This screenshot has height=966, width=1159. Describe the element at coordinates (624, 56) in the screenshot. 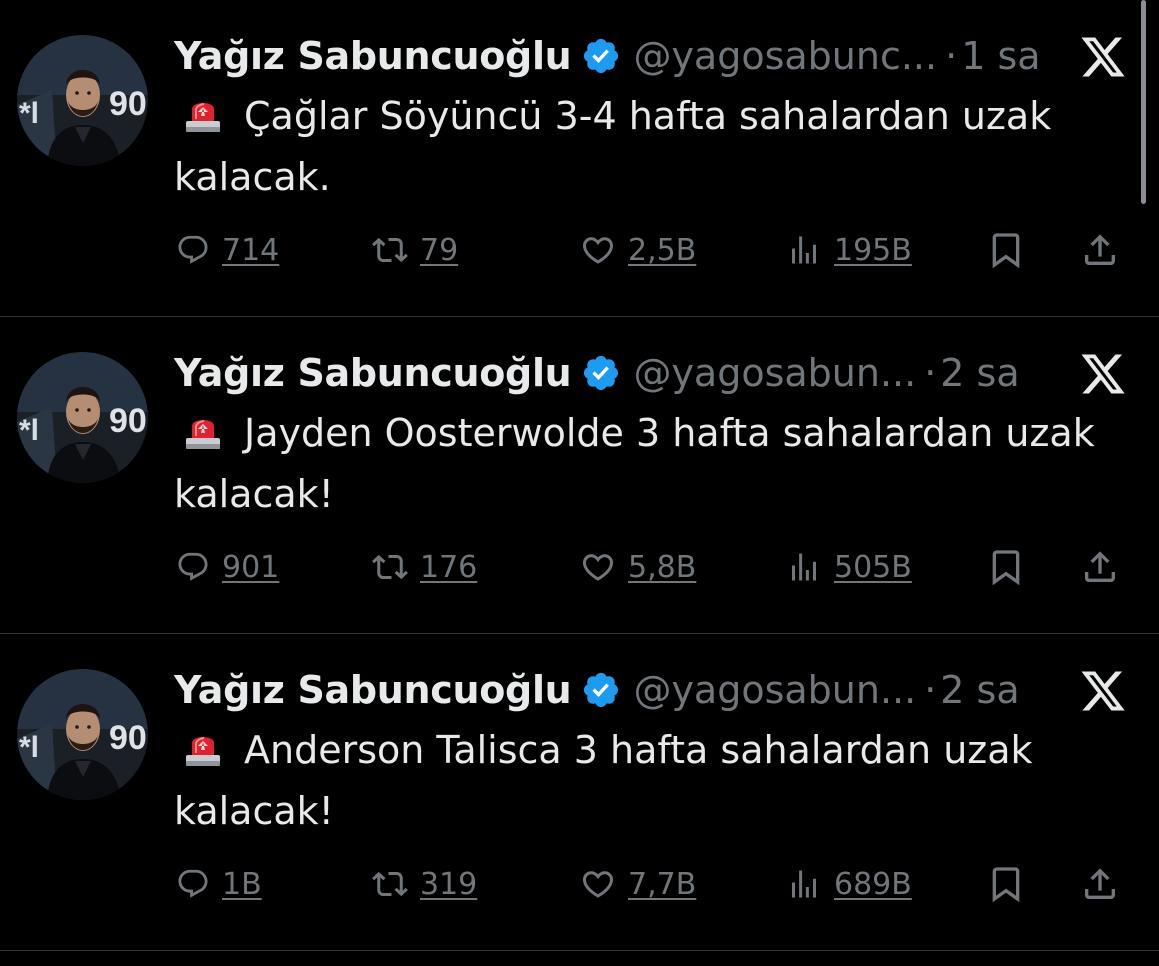

I see `tweet-header: Yağız Sabuncuoğlu @yagosabunc... · 1 sa` at that location.